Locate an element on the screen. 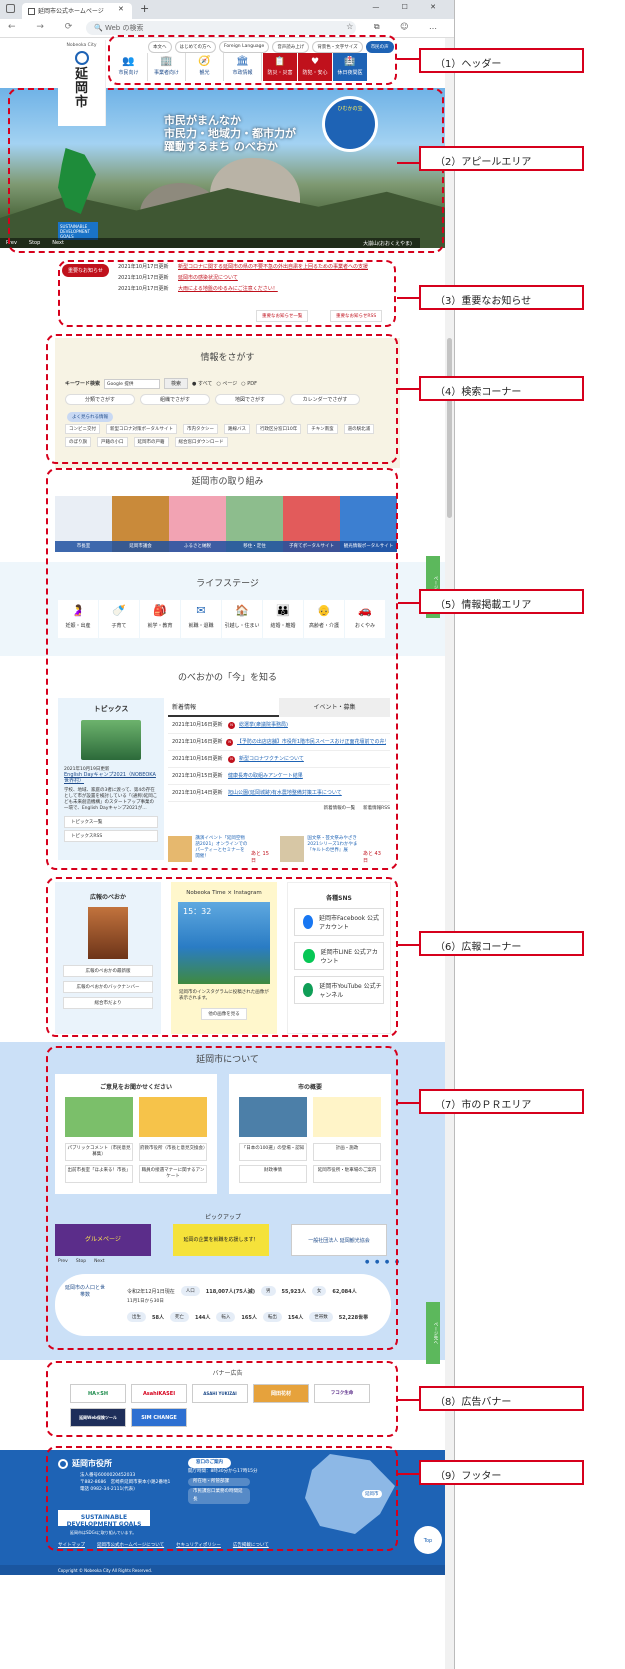 This screenshot has width=625, height=1669. tab-title: 延岡市公式ホームページ is located at coordinates (71, 11).